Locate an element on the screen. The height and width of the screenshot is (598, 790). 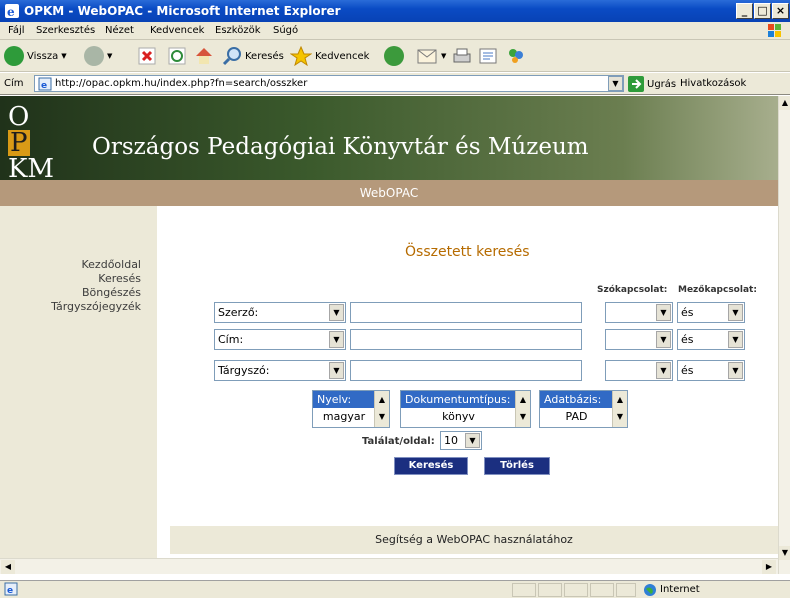
search-button: Keresés is located at coordinates (253, 56).